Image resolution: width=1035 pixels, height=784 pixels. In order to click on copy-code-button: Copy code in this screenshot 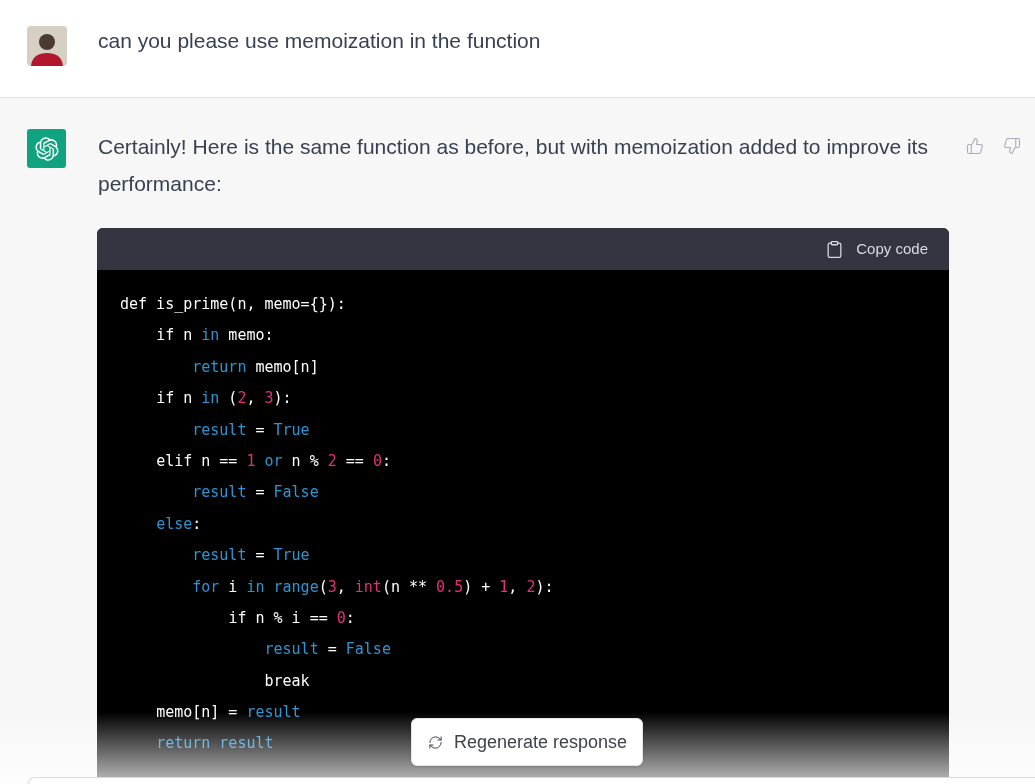, I will do `click(876, 249)`.